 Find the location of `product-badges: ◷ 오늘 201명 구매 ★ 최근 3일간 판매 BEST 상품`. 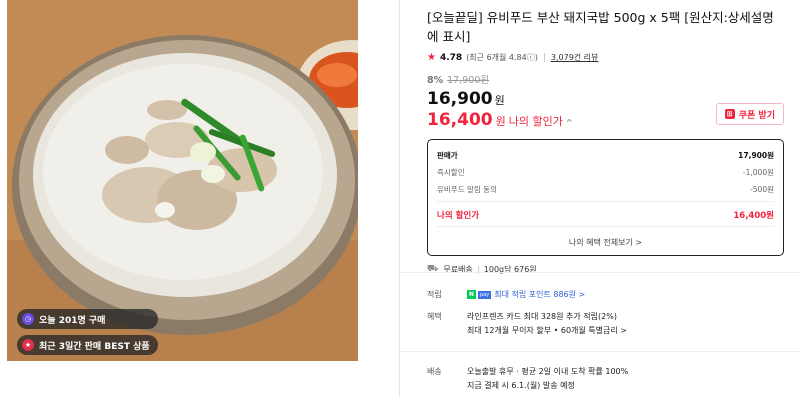

product-badges: ◷ 오늘 201명 구매 ★ 최근 3일간 판매 BEST 상품 is located at coordinates (87, 332).